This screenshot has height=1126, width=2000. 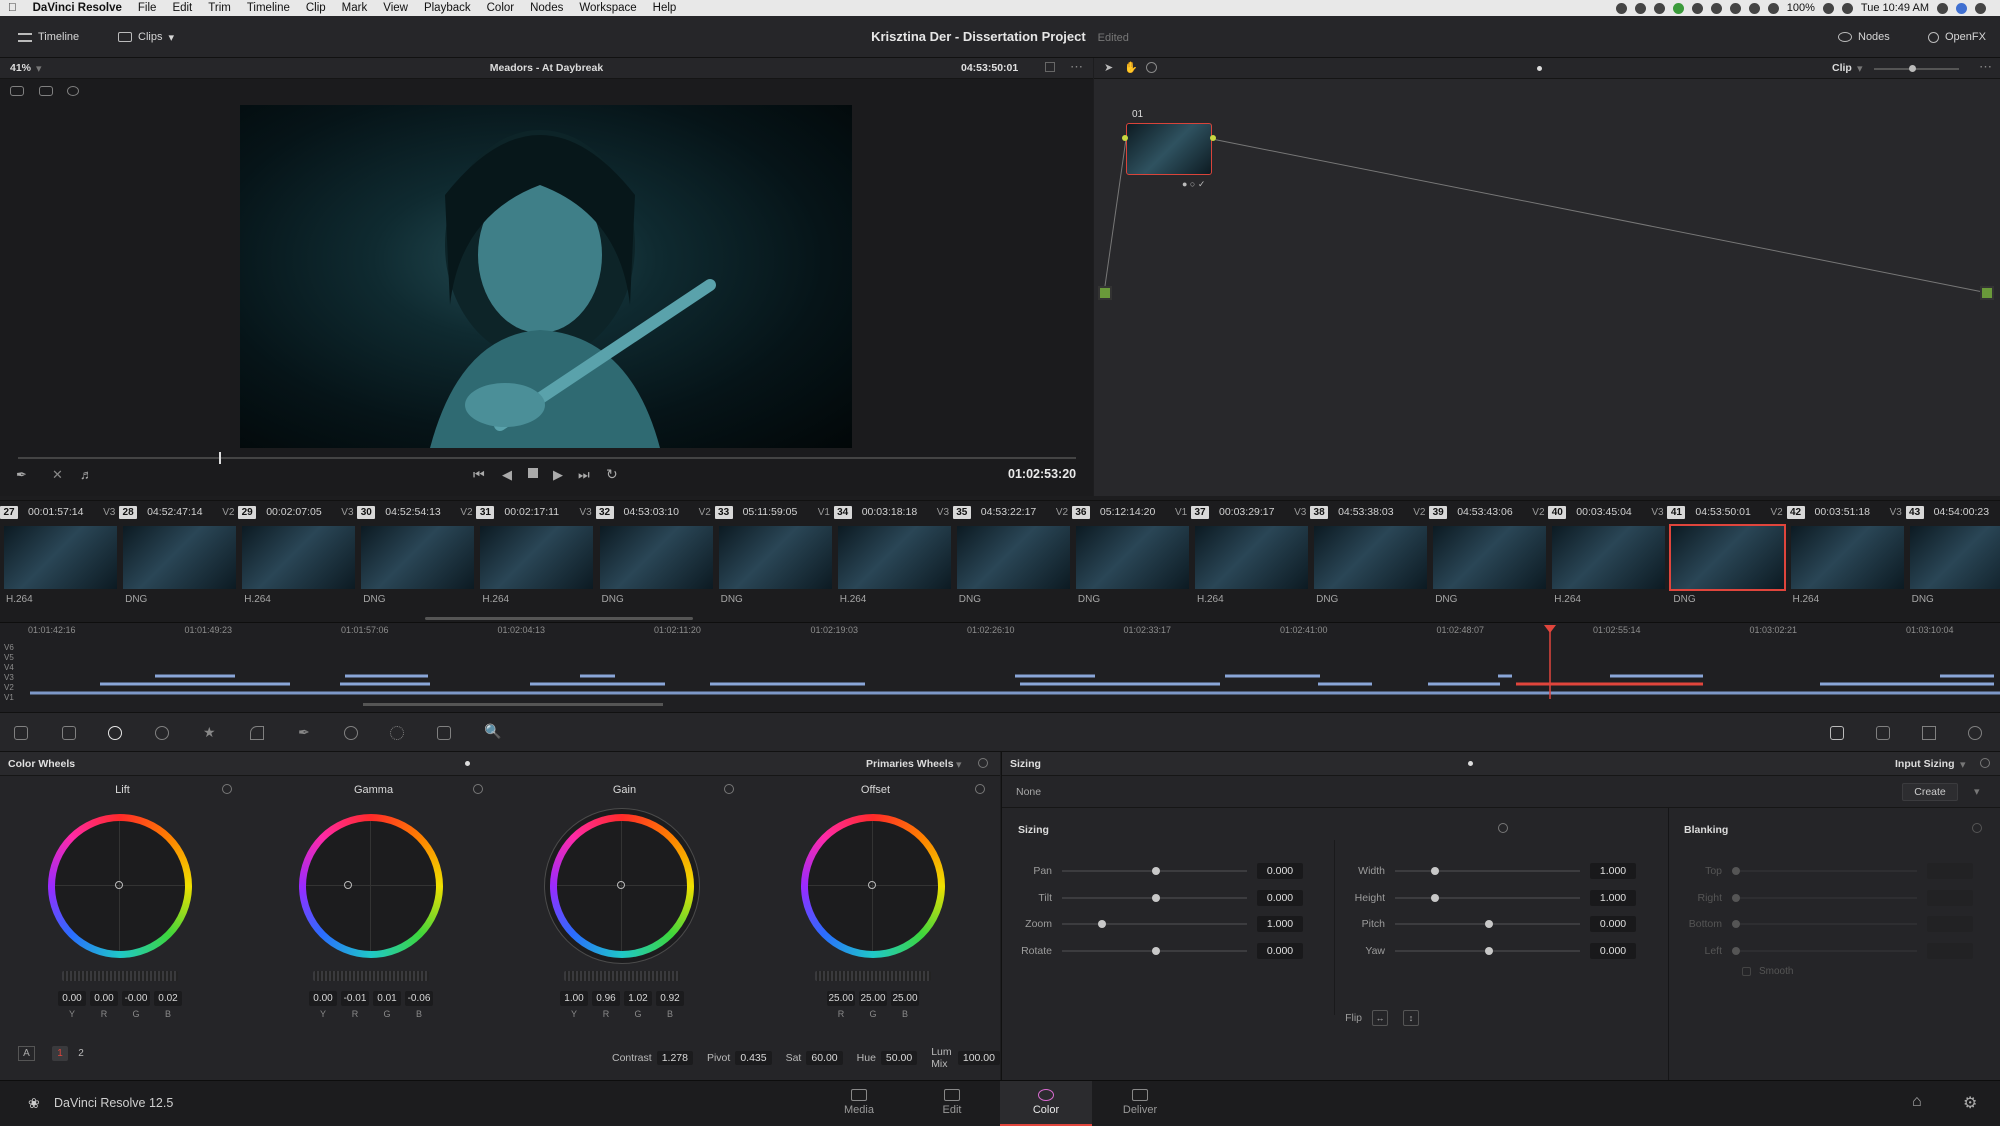 What do you see at coordinates (26, 1053) in the screenshot?
I see `auto-balance-button: A` at bounding box center [26, 1053].